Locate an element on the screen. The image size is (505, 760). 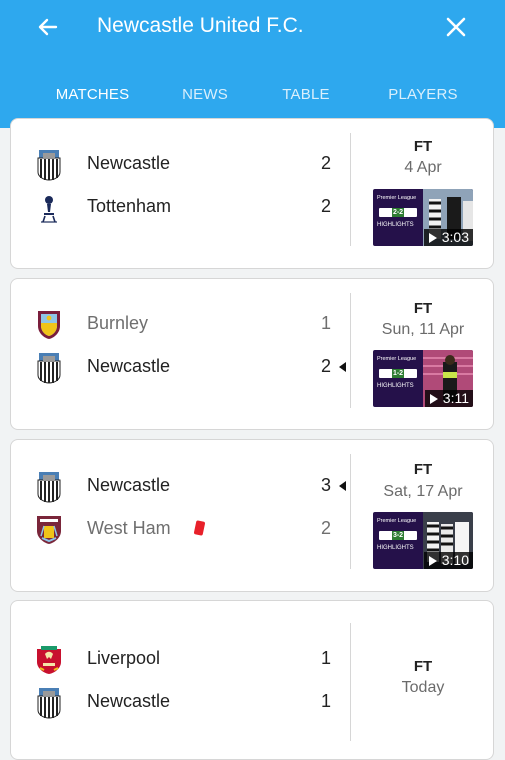
close-icon is located at coordinates (456, 27).